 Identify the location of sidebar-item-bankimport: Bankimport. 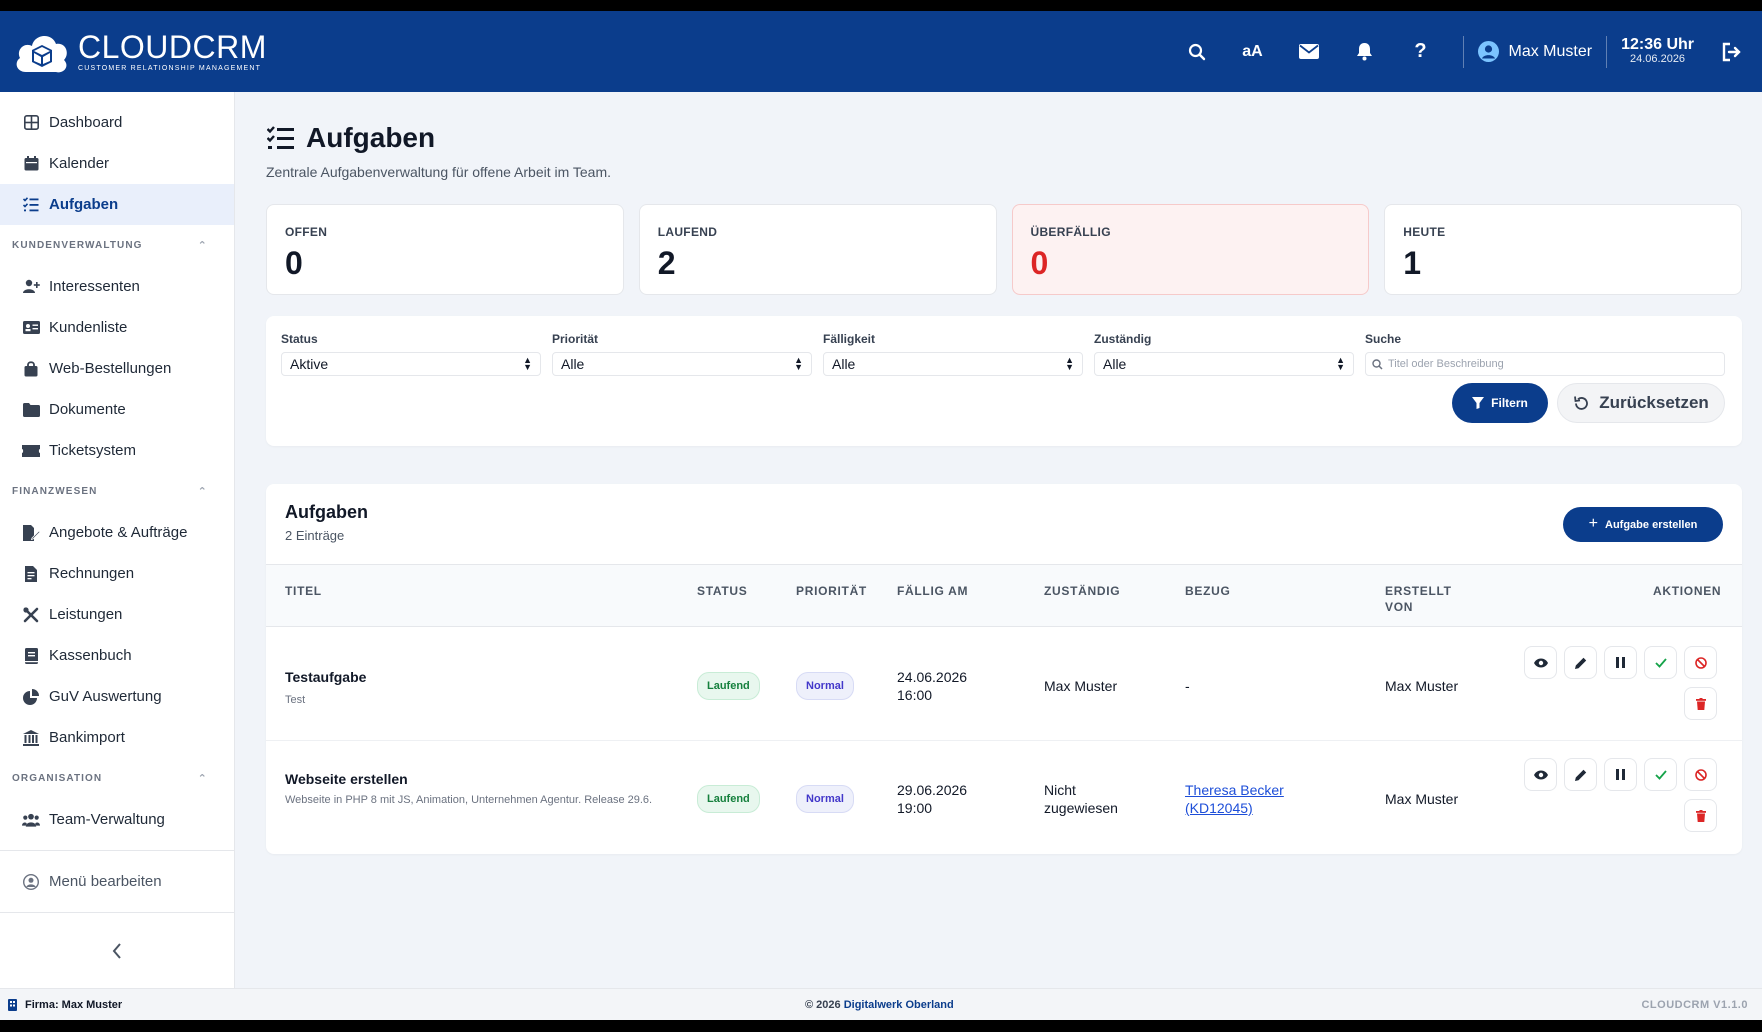
(117, 737).